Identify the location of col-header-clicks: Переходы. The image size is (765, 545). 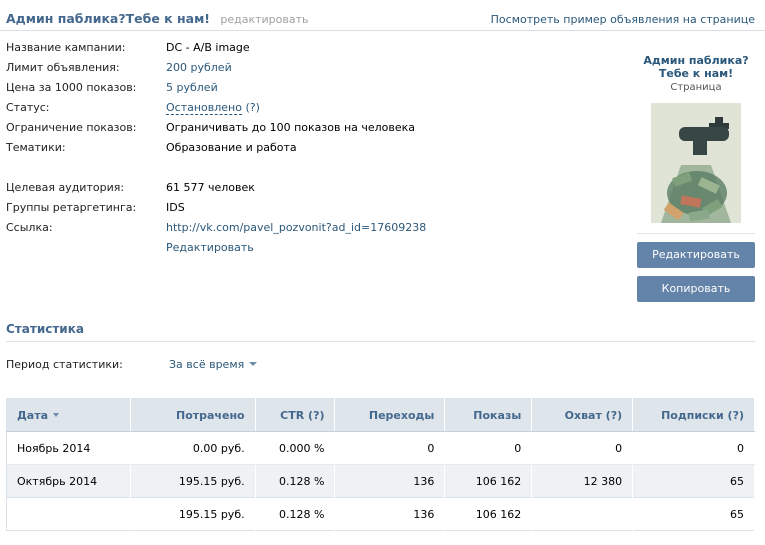
(390, 415).